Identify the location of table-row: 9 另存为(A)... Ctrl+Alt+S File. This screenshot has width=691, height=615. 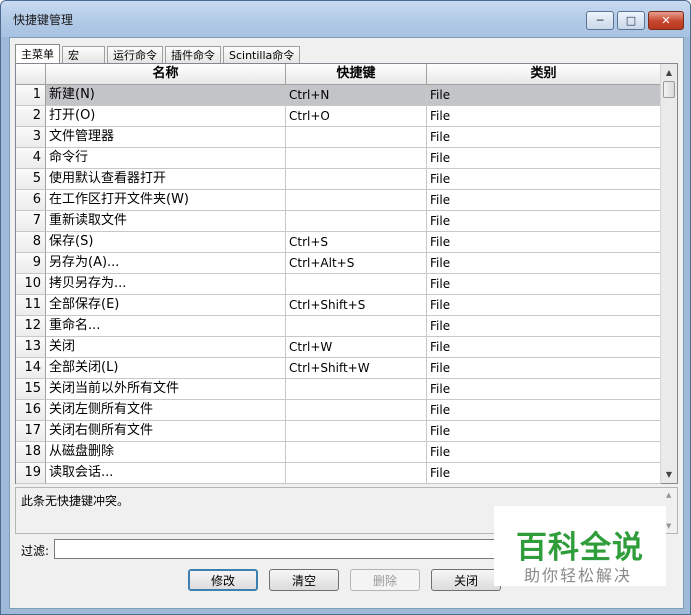
(338, 263).